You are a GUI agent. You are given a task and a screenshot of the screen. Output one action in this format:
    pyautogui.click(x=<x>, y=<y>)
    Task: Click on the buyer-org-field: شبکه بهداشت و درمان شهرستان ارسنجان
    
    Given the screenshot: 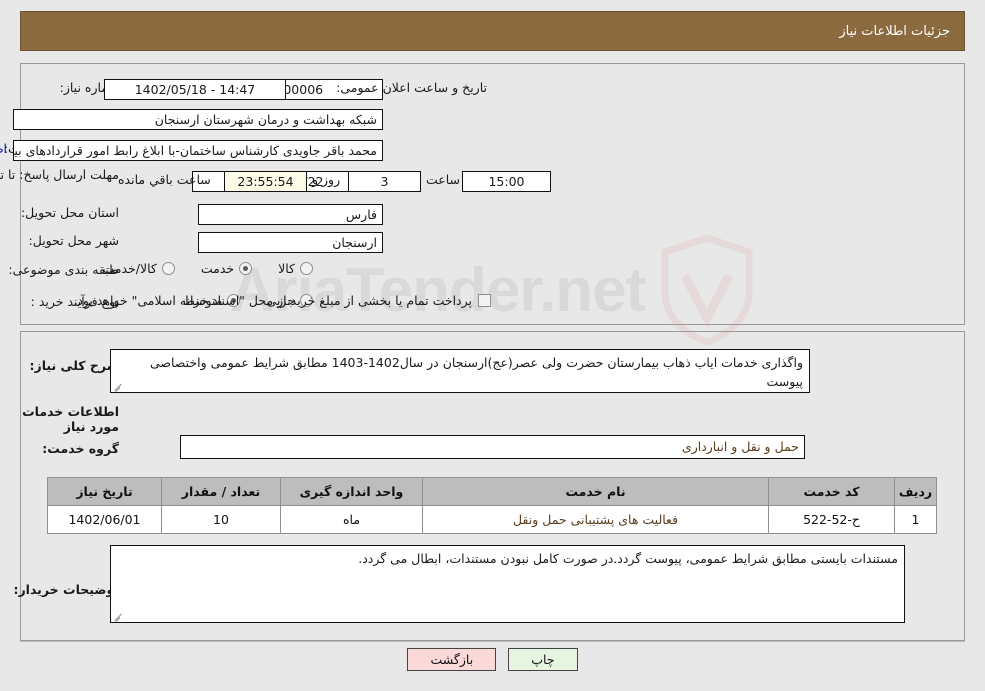 What is the action you would take?
    pyautogui.click(x=198, y=119)
    